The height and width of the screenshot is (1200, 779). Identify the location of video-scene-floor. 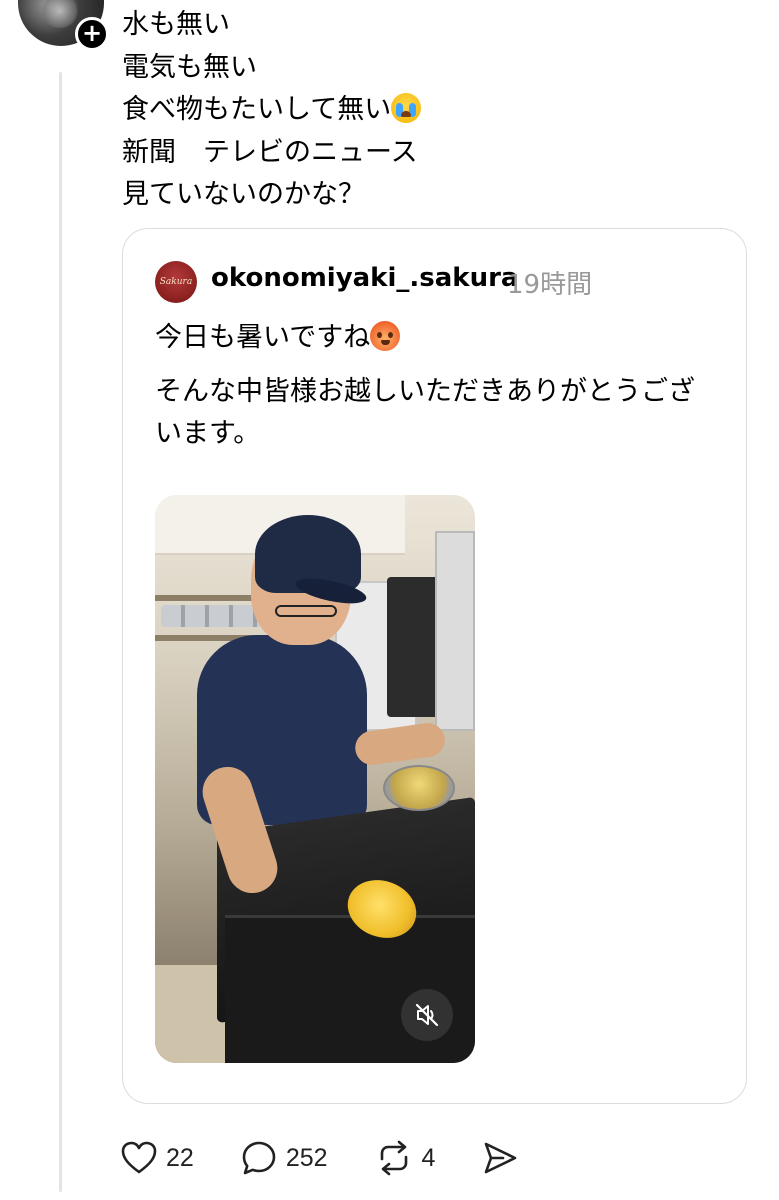
(190, 1014).